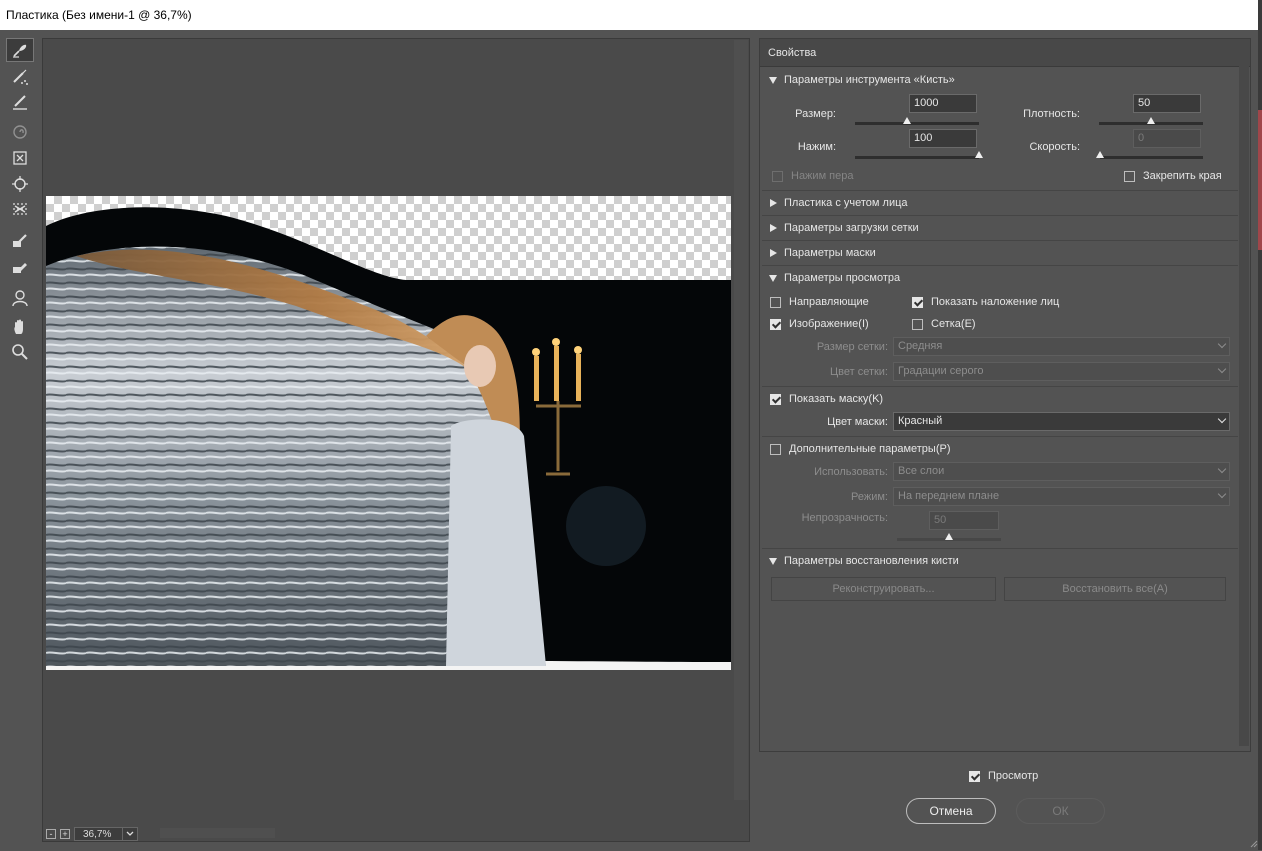  What do you see at coordinates (20, 102) in the screenshot?
I see `smooth-tool-icon` at bounding box center [20, 102].